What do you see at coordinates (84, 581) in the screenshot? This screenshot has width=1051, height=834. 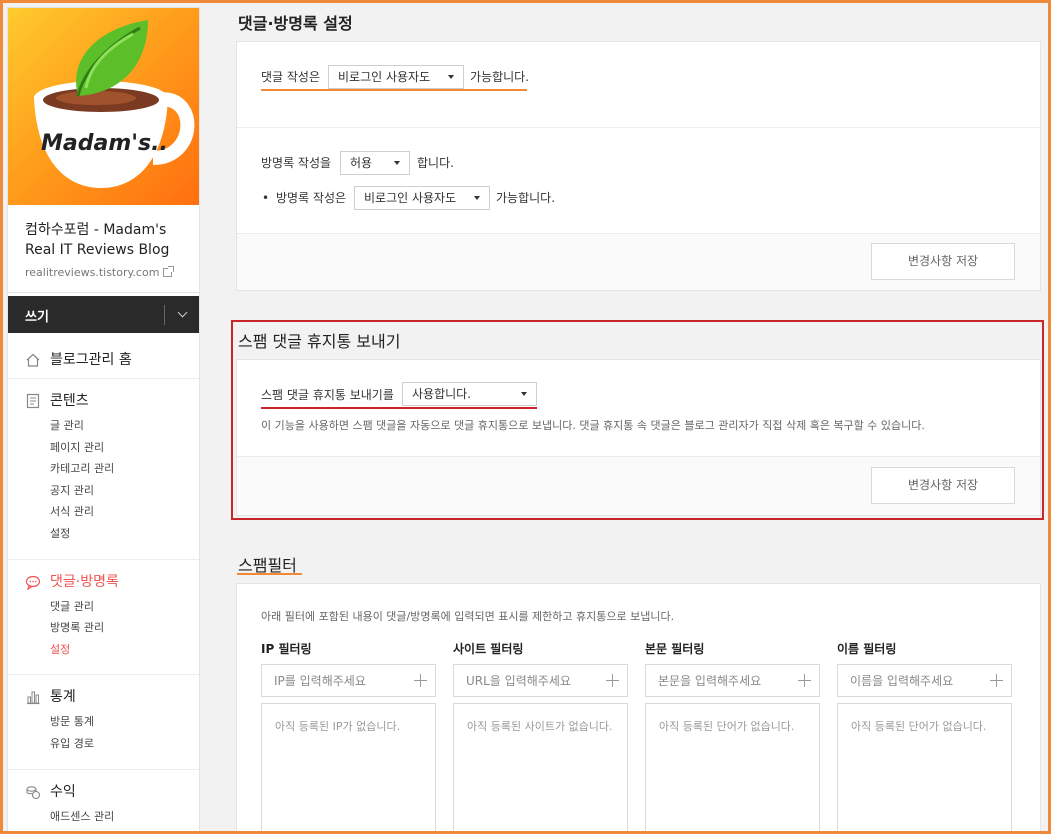 I see `sidebar-item-label: 댓글·방명록` at bounding box center [84, 581].